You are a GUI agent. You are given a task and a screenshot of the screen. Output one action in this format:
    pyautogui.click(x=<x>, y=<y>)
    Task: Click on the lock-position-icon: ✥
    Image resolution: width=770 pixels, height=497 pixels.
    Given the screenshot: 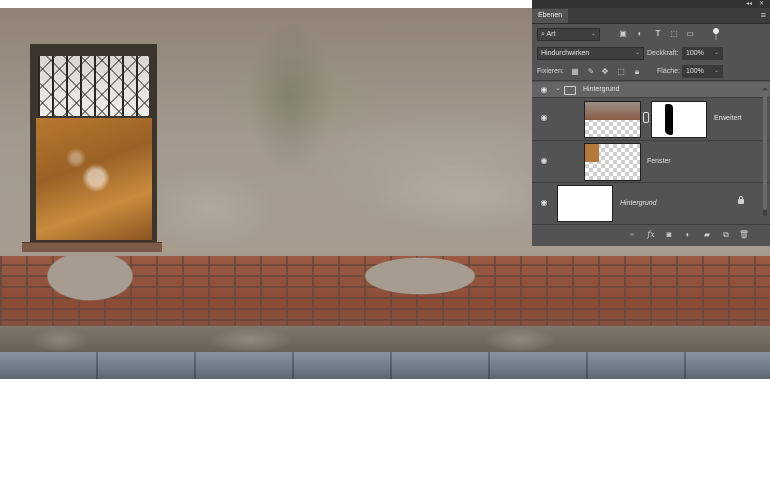 What is the action you would take?
    pyautogui.click(x=605, y=72)
    